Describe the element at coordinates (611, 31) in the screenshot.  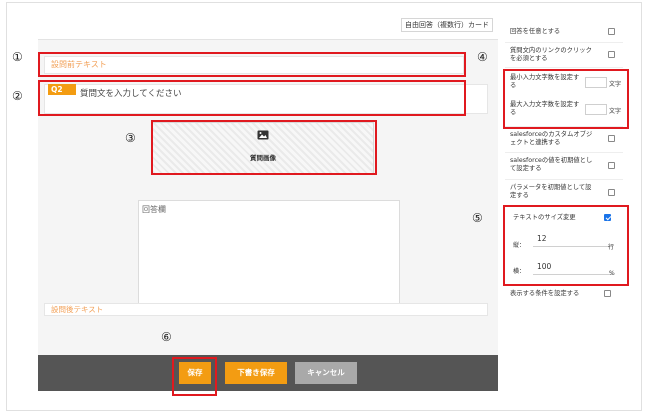
I see `optional-answer-checkbox` at that location.